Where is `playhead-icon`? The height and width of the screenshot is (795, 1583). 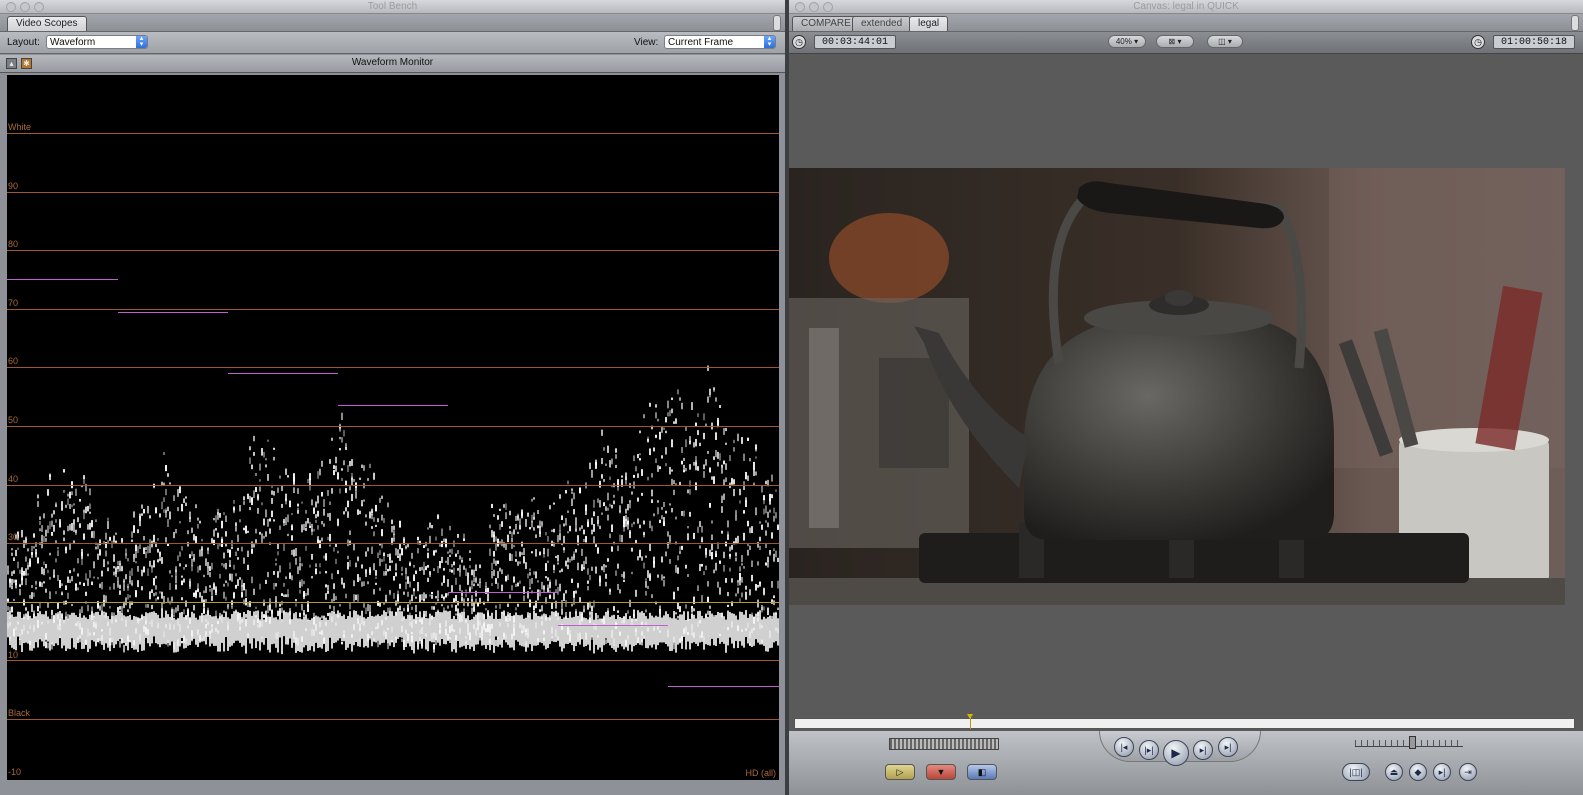
playhead-icon is located at coordinates (970, 721).